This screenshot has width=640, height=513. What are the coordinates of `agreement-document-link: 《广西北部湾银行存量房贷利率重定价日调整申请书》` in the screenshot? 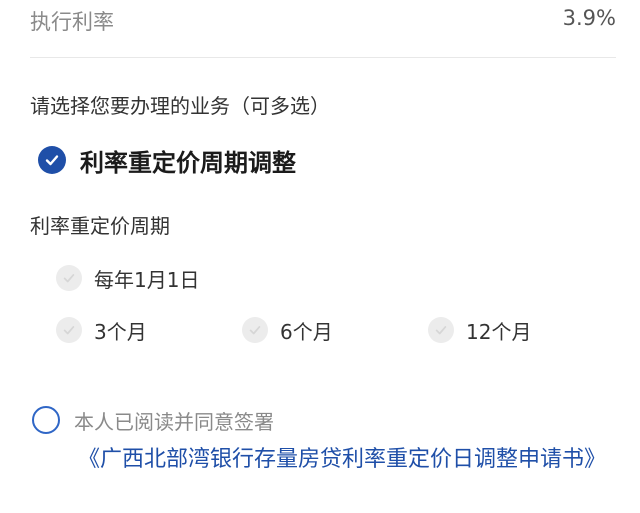 It's located at (325, 460).